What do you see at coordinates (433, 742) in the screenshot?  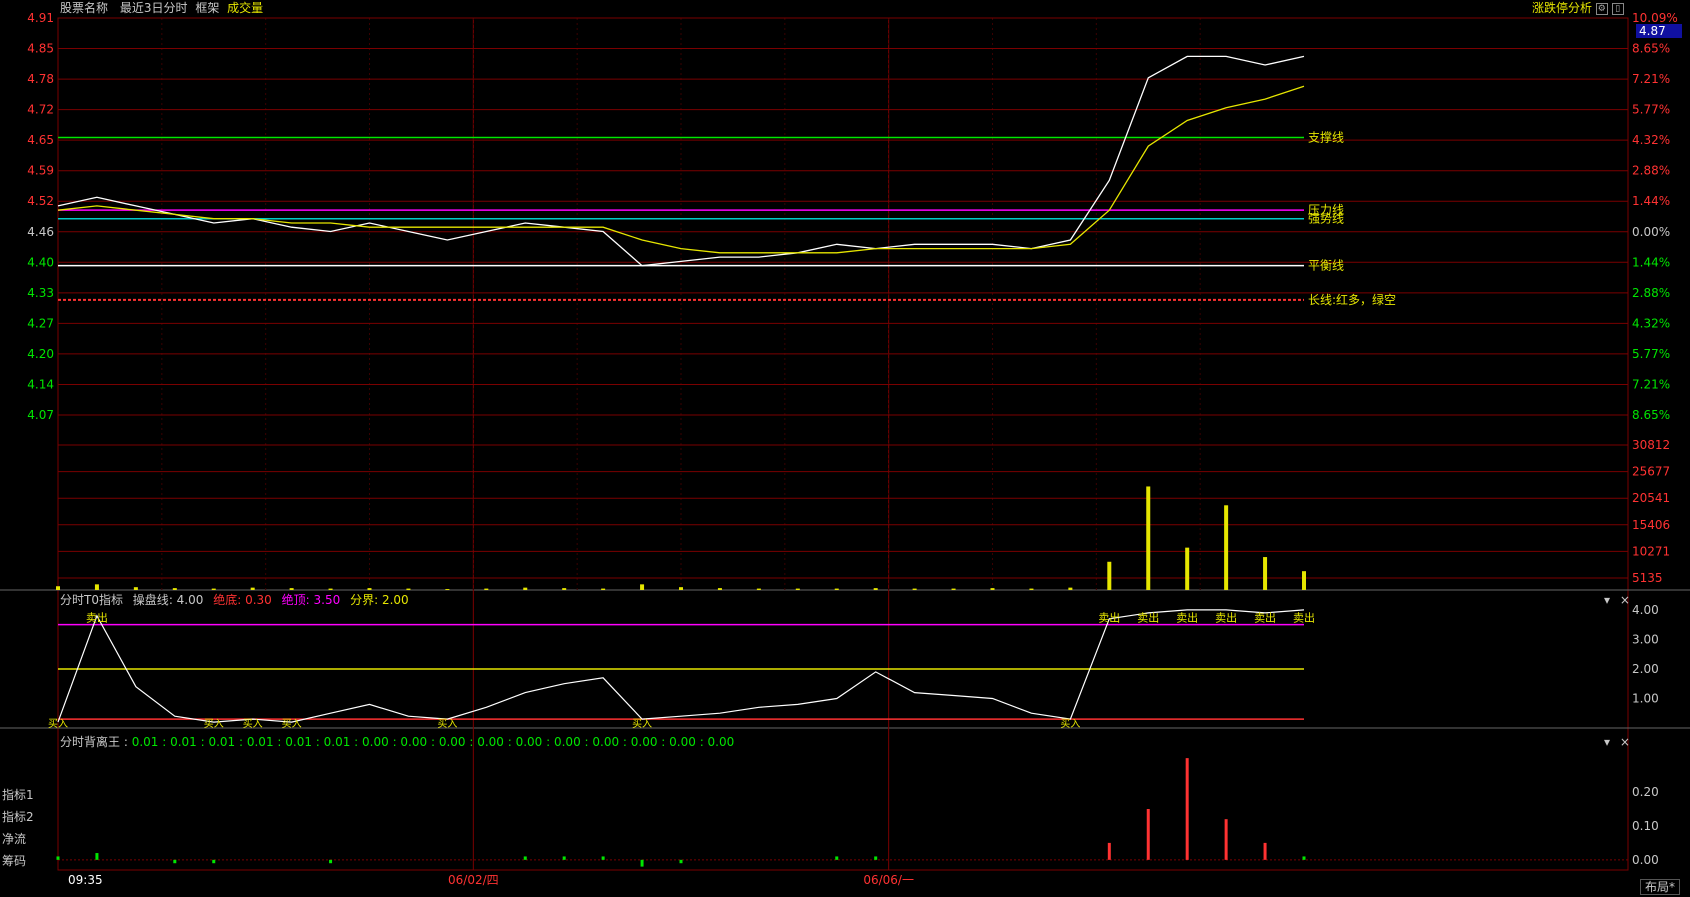 I see `secondary-values: 0.01 : 0.01 : 0.01` at bounding box center [433, 742].